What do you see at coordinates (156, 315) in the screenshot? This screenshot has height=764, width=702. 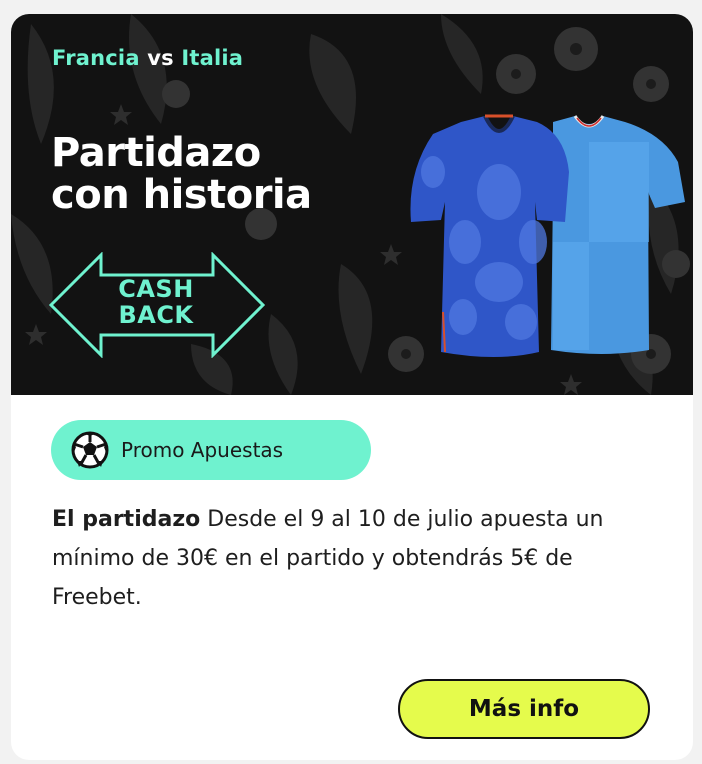 I see `cashback-line-2: BACK` at bounding box center [156, 315].